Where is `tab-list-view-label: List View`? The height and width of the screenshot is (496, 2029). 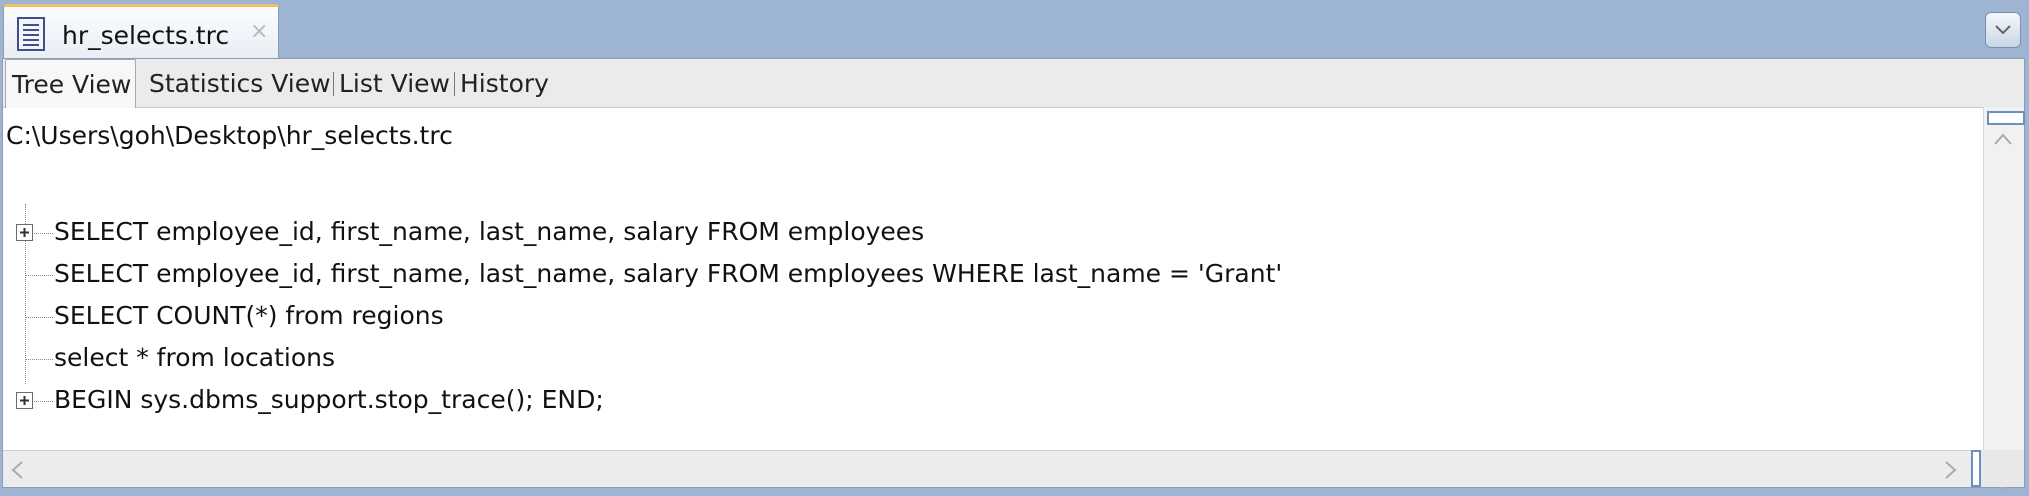 tab-list-view-label: List View is located at coordinates (394, 83).